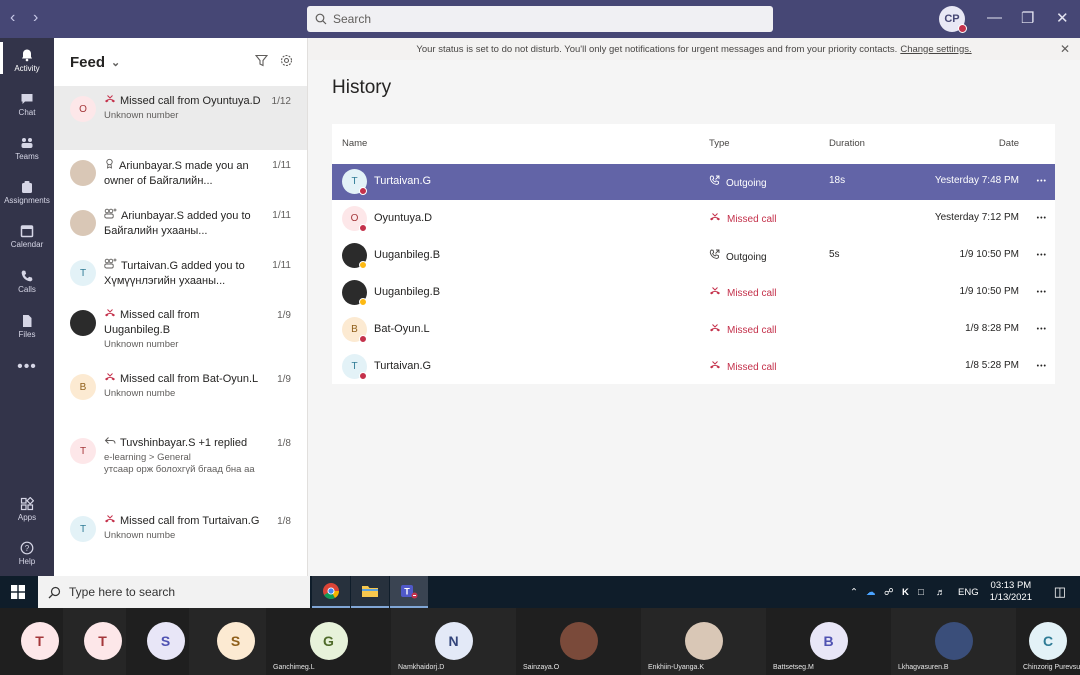 This screenshot has height=675, width=1080. I want to click on rail-item-calendar: Calendar, so click(27, 236).